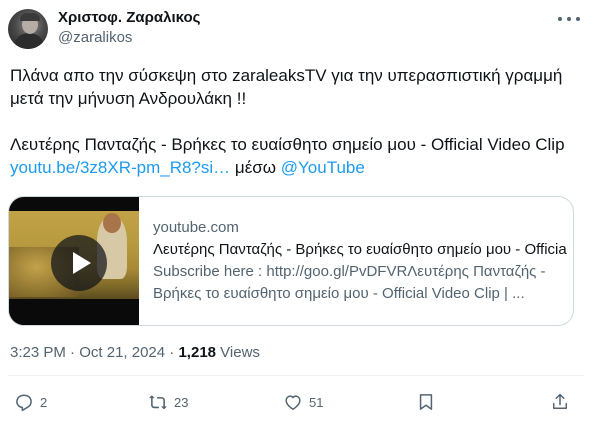 This screenshot has height=433, width=600. I want to click on share-button, so click(560, 402).